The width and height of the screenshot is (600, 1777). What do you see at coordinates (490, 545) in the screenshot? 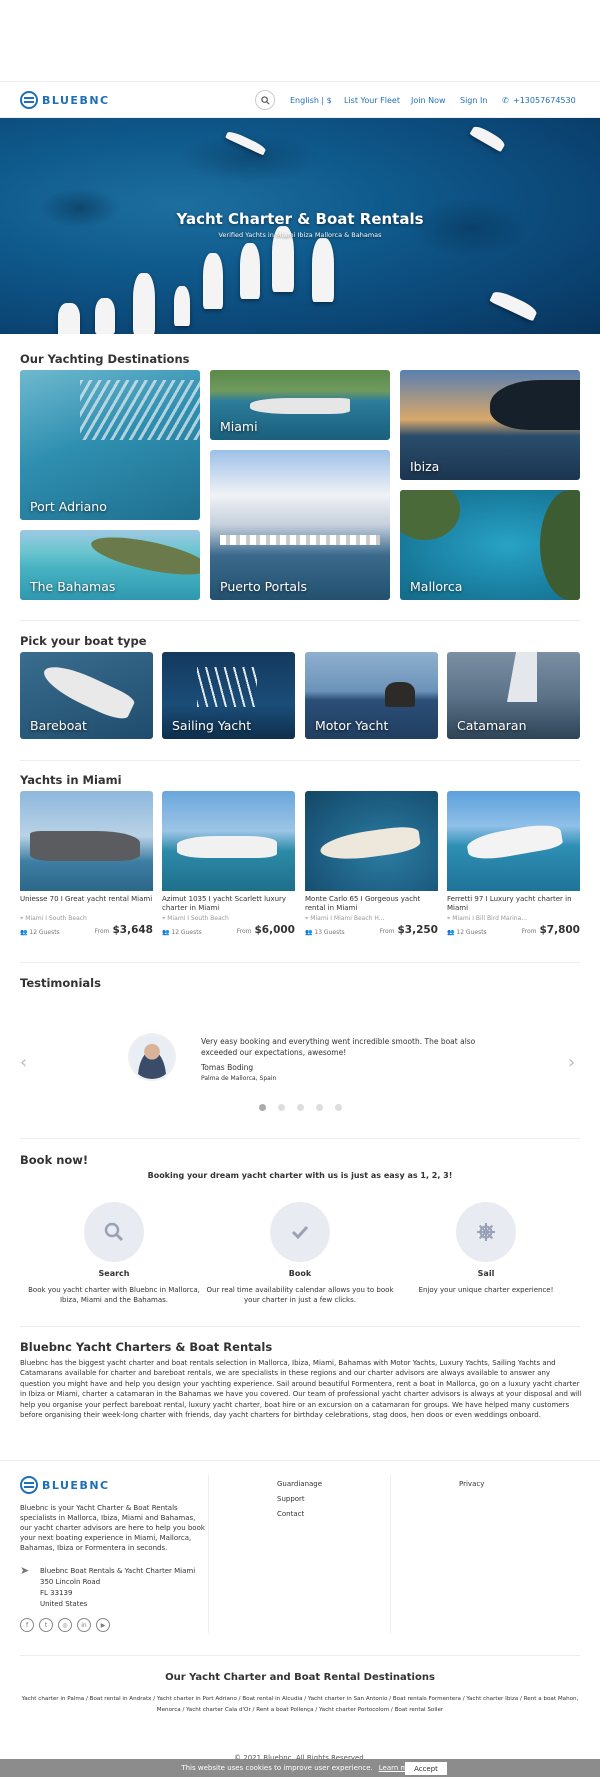
I see `destination-mallorca: Mallorca` at bounding box center [490, 545].